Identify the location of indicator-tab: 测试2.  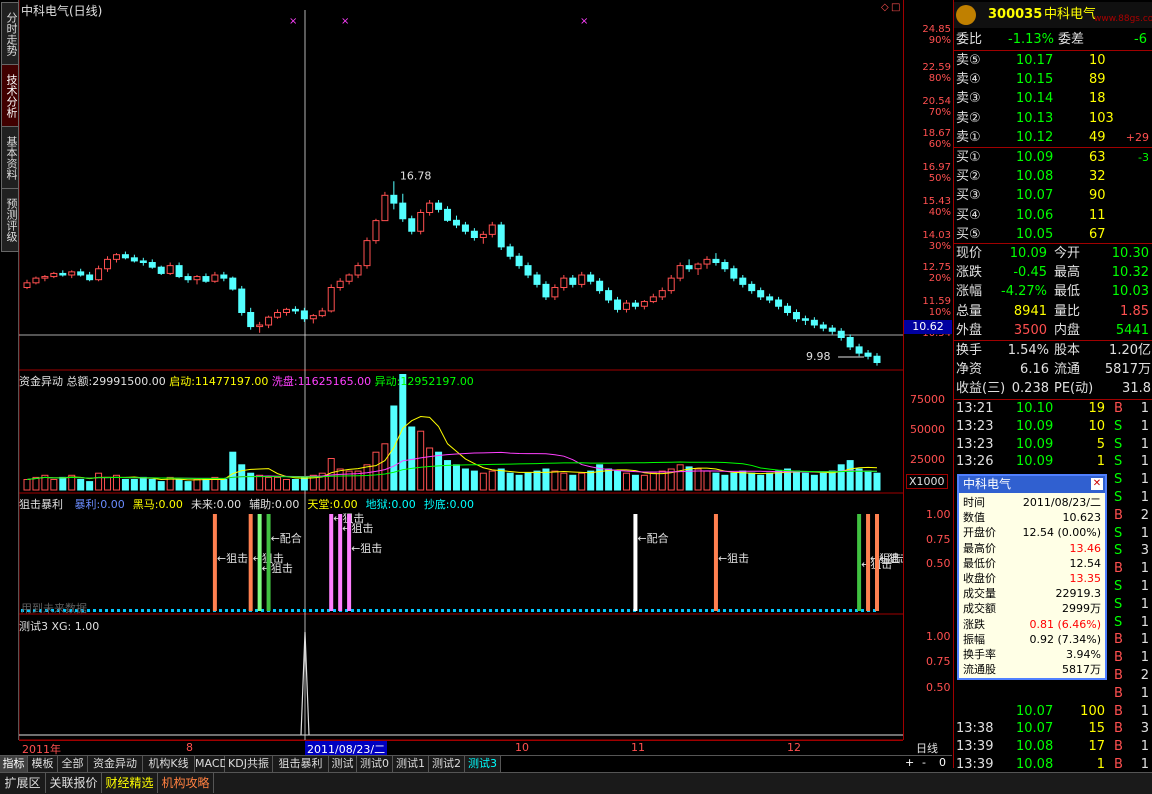
(447, 764).